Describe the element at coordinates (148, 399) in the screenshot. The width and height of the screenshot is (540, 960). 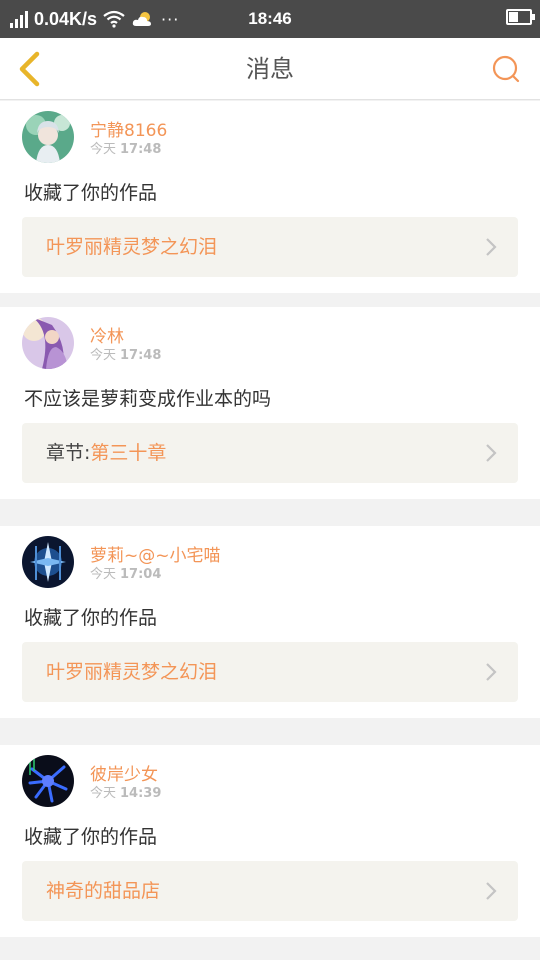
I see `message-text: 不应该是萝莉变成作业本的吗` at that location.